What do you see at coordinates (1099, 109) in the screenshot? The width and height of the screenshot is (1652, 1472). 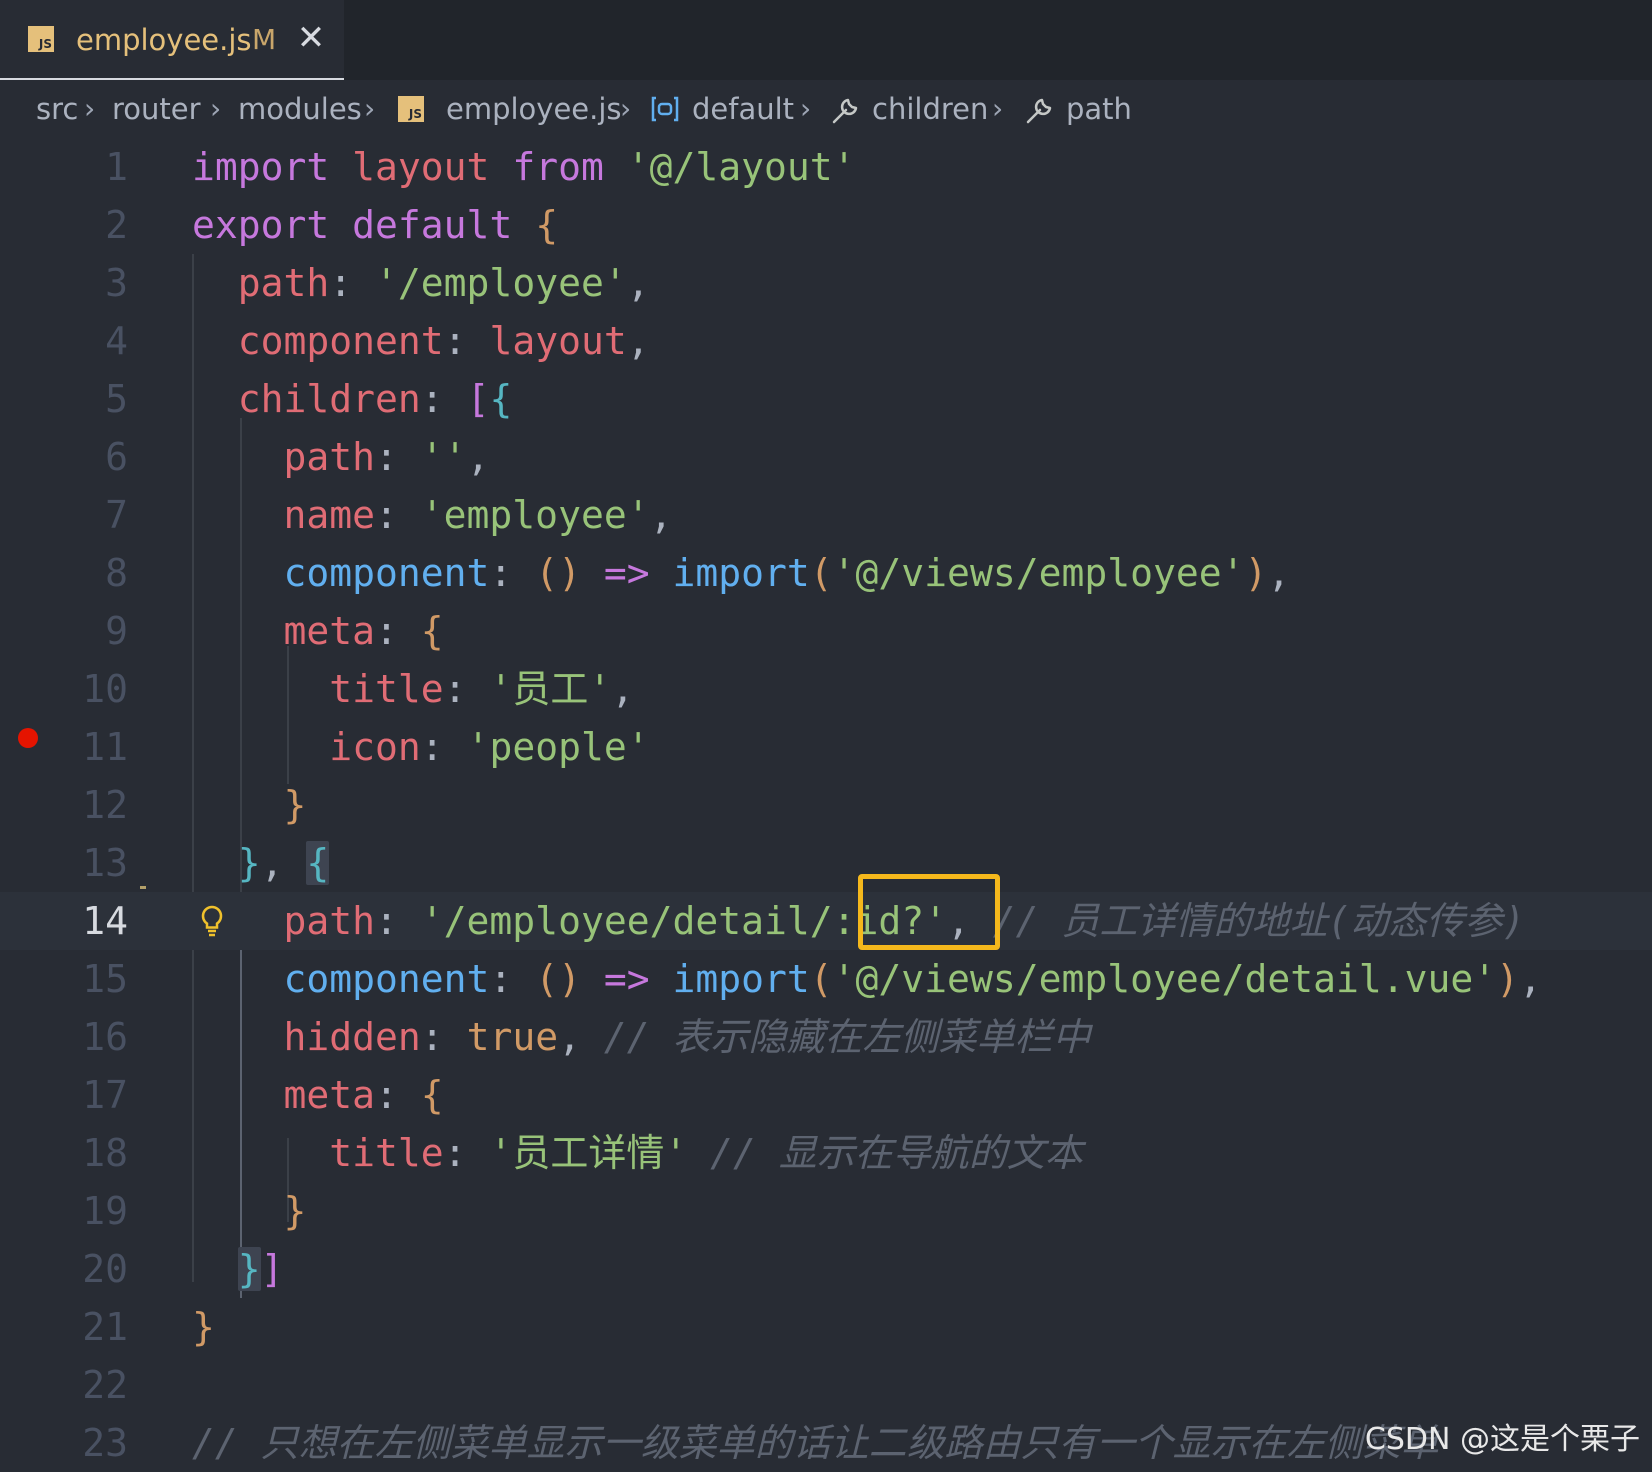 I see `breadcrumb-item-path: path` at bounding box center [1099, 109].